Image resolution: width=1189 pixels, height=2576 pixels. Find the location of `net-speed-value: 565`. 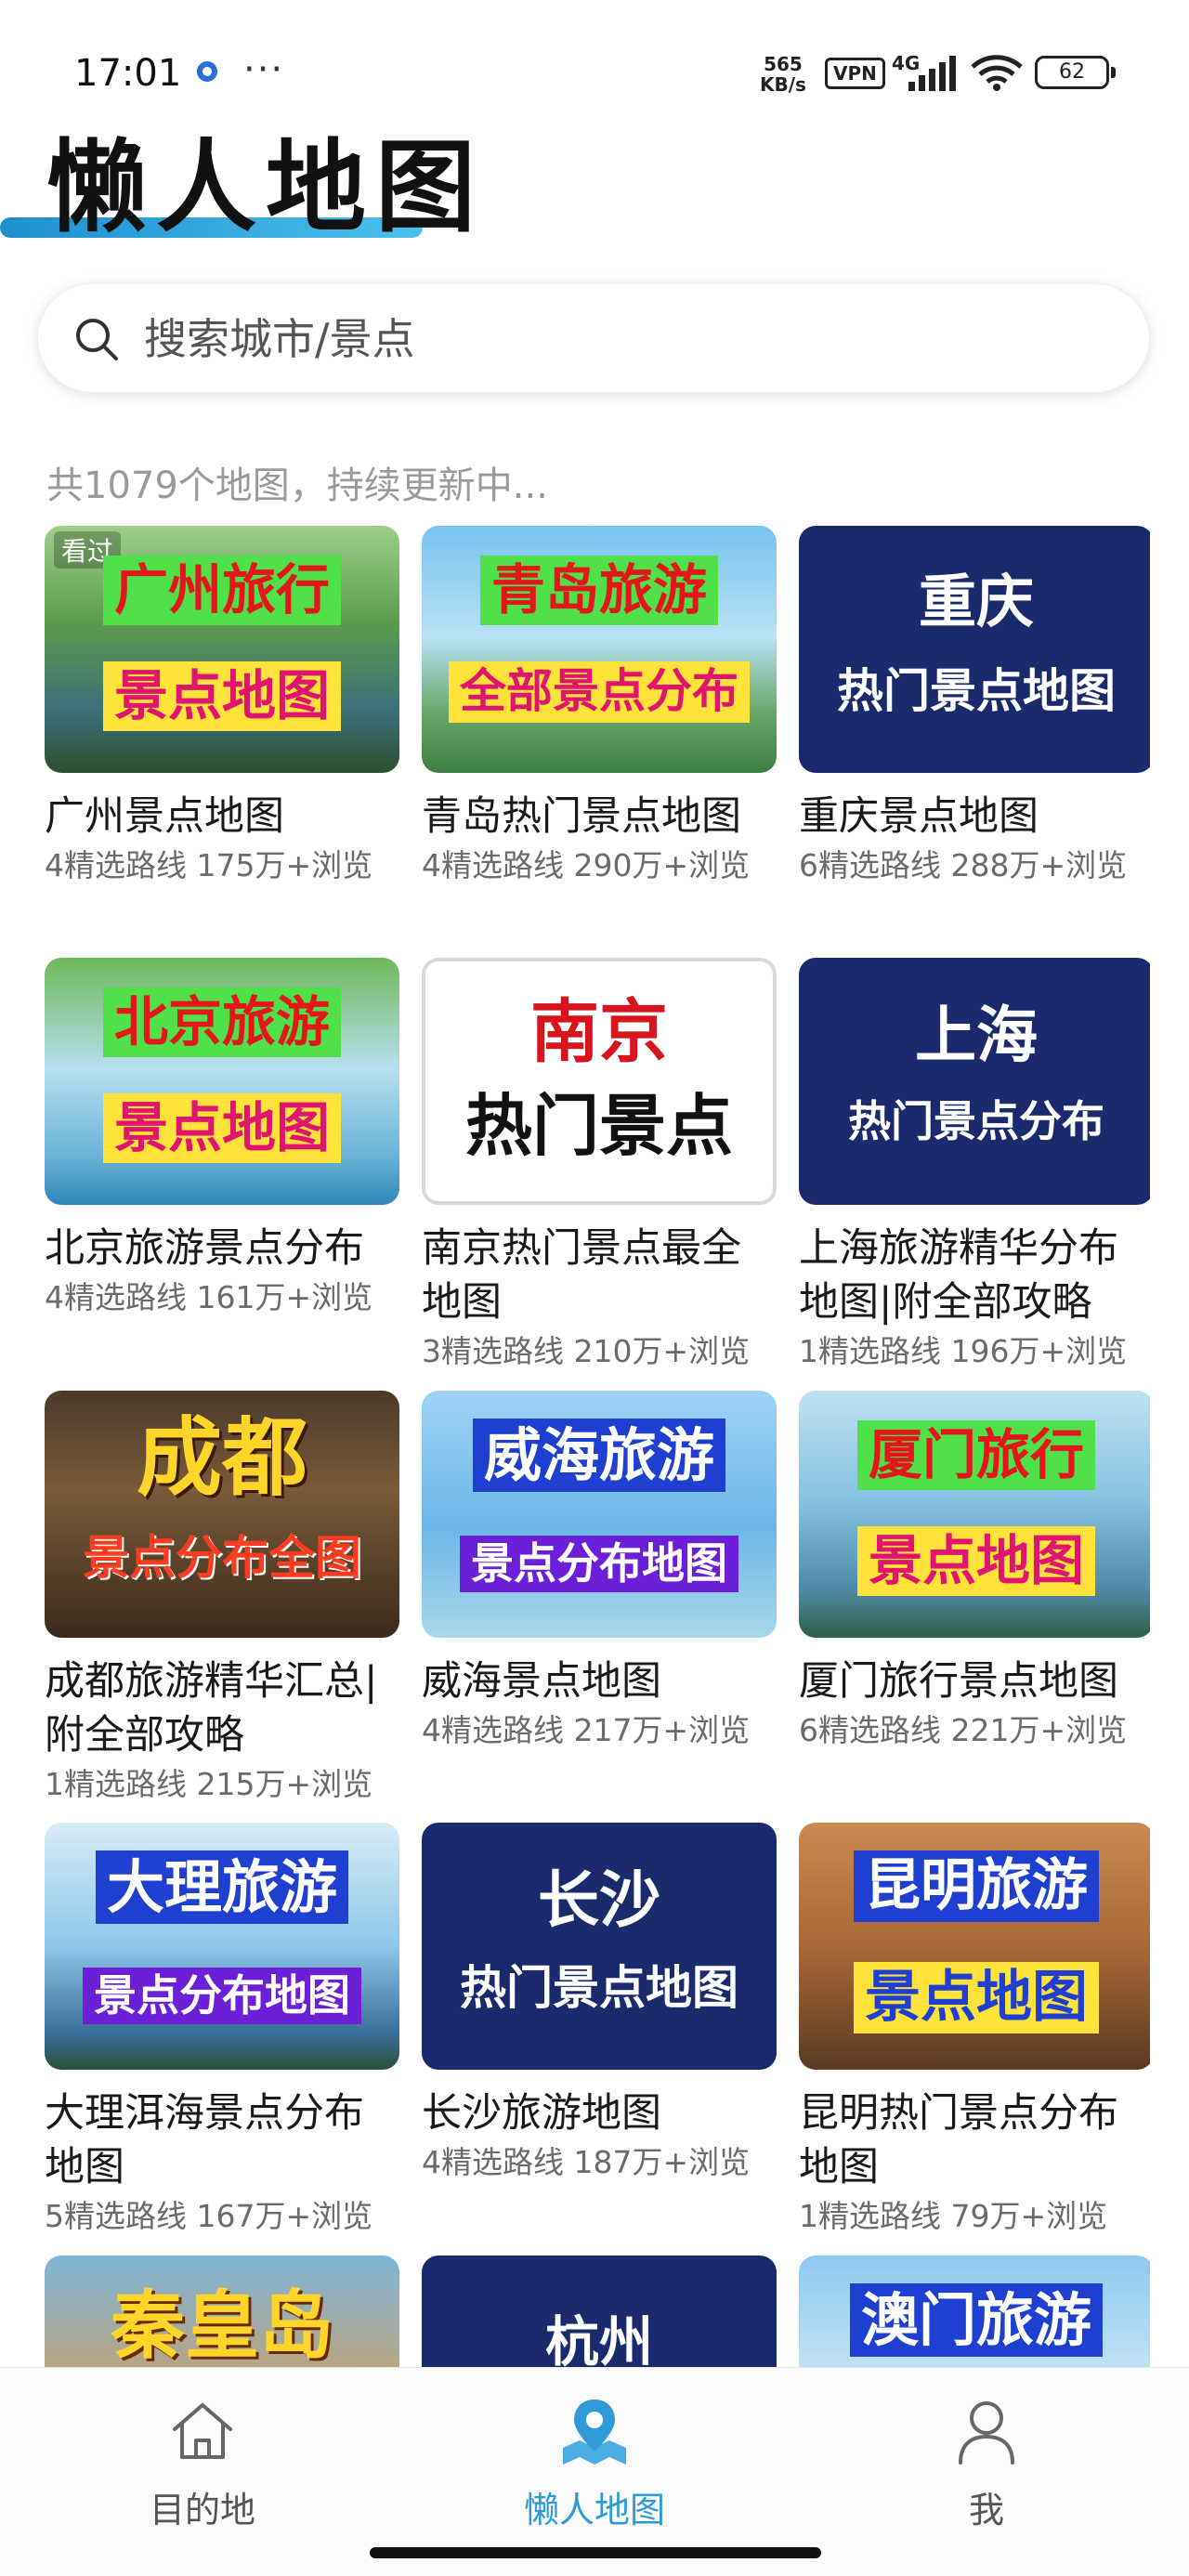

net-speed-value: 565 is located at coordinates (783, 64).